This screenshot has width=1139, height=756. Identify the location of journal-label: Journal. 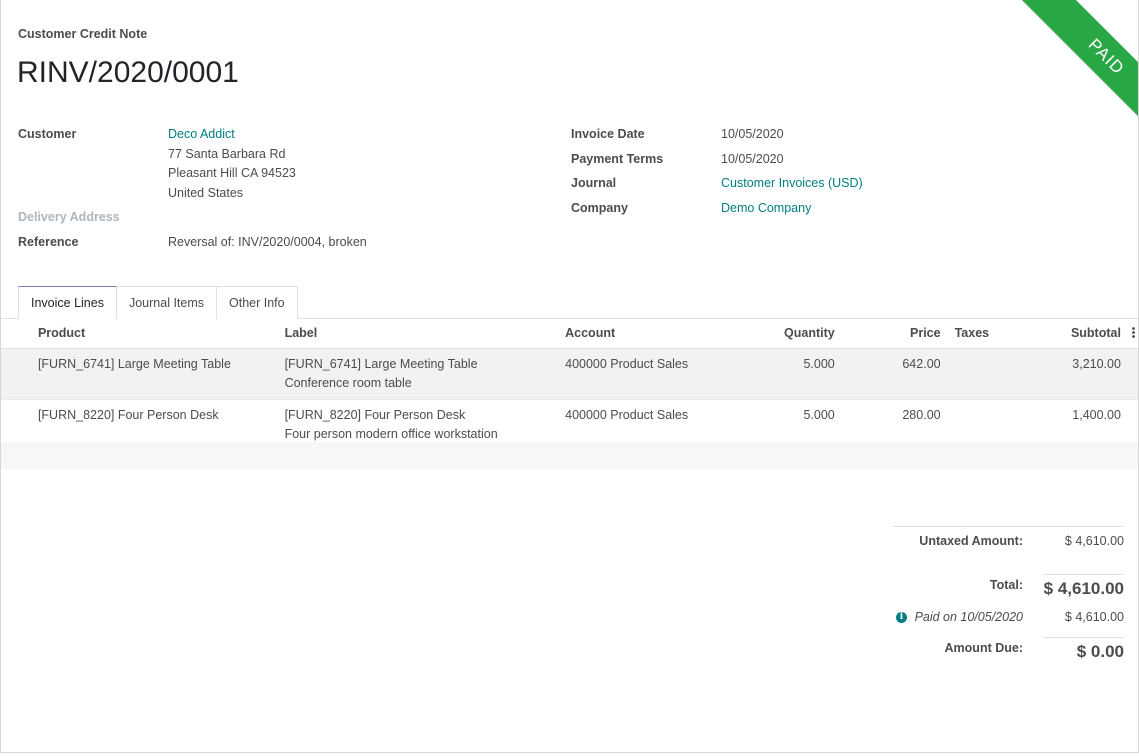
(594, 183).